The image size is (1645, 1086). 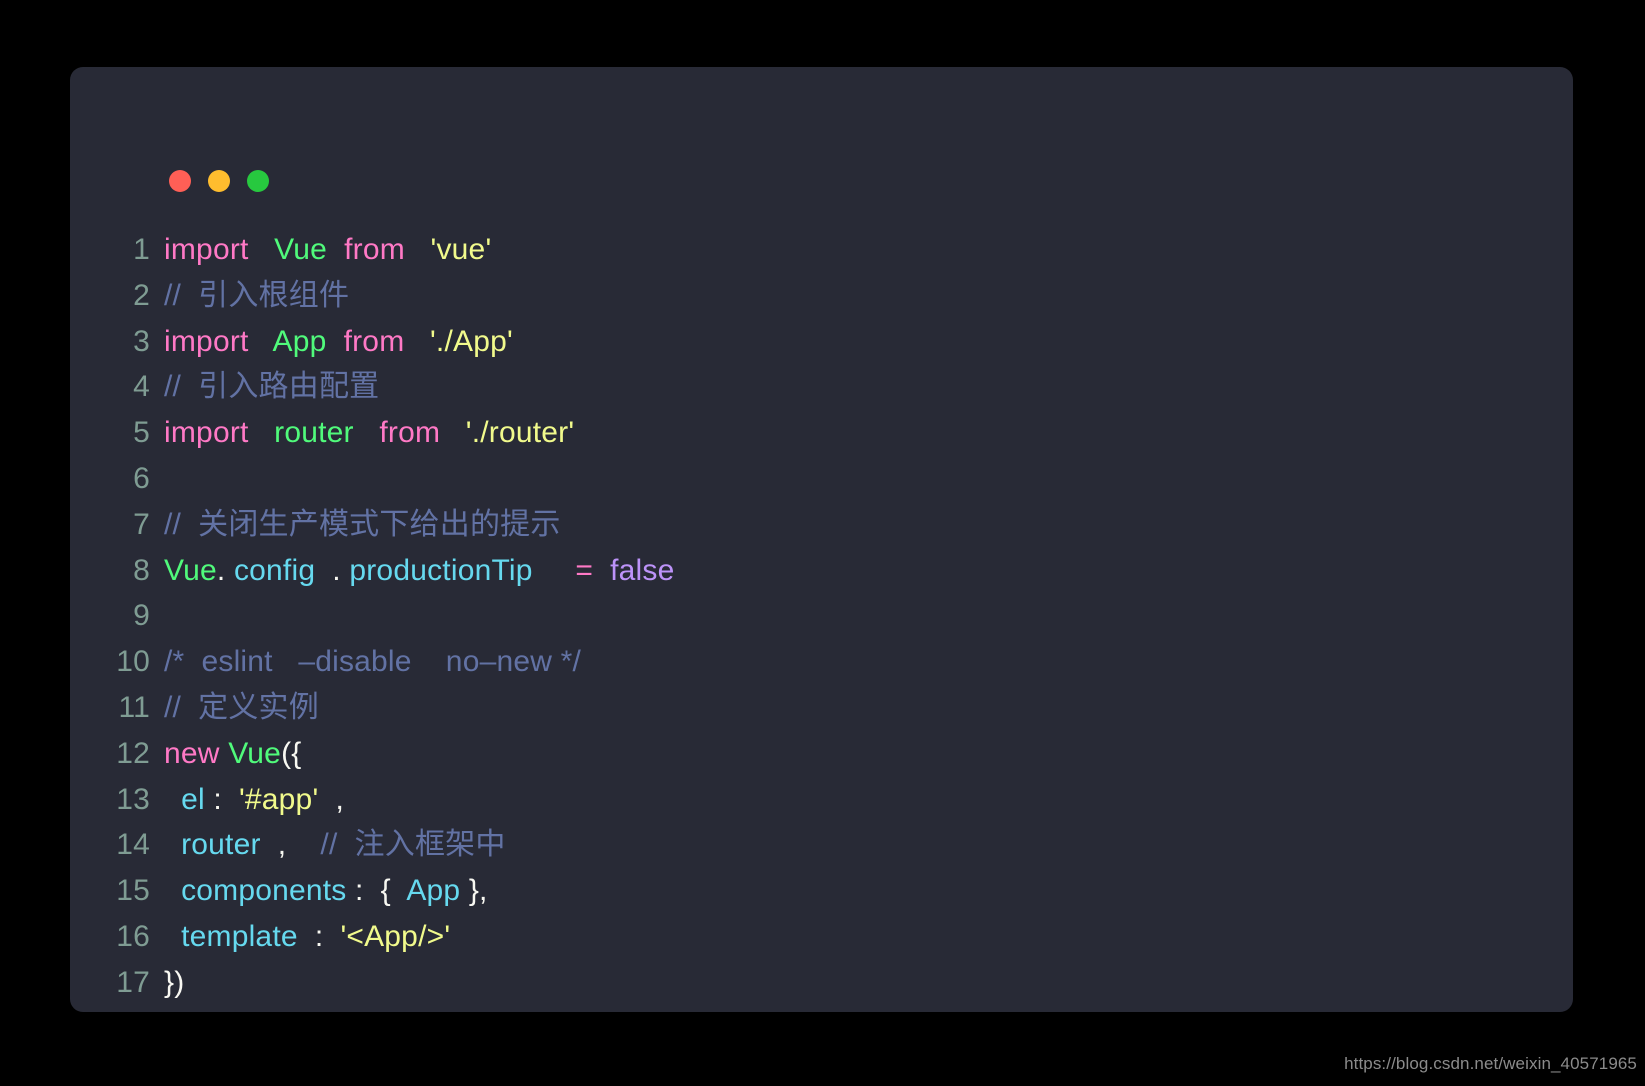 What do you see at coordinates (219, 181) in the screenshot?
I see `minimize-button` at bounding box center [219, 181].